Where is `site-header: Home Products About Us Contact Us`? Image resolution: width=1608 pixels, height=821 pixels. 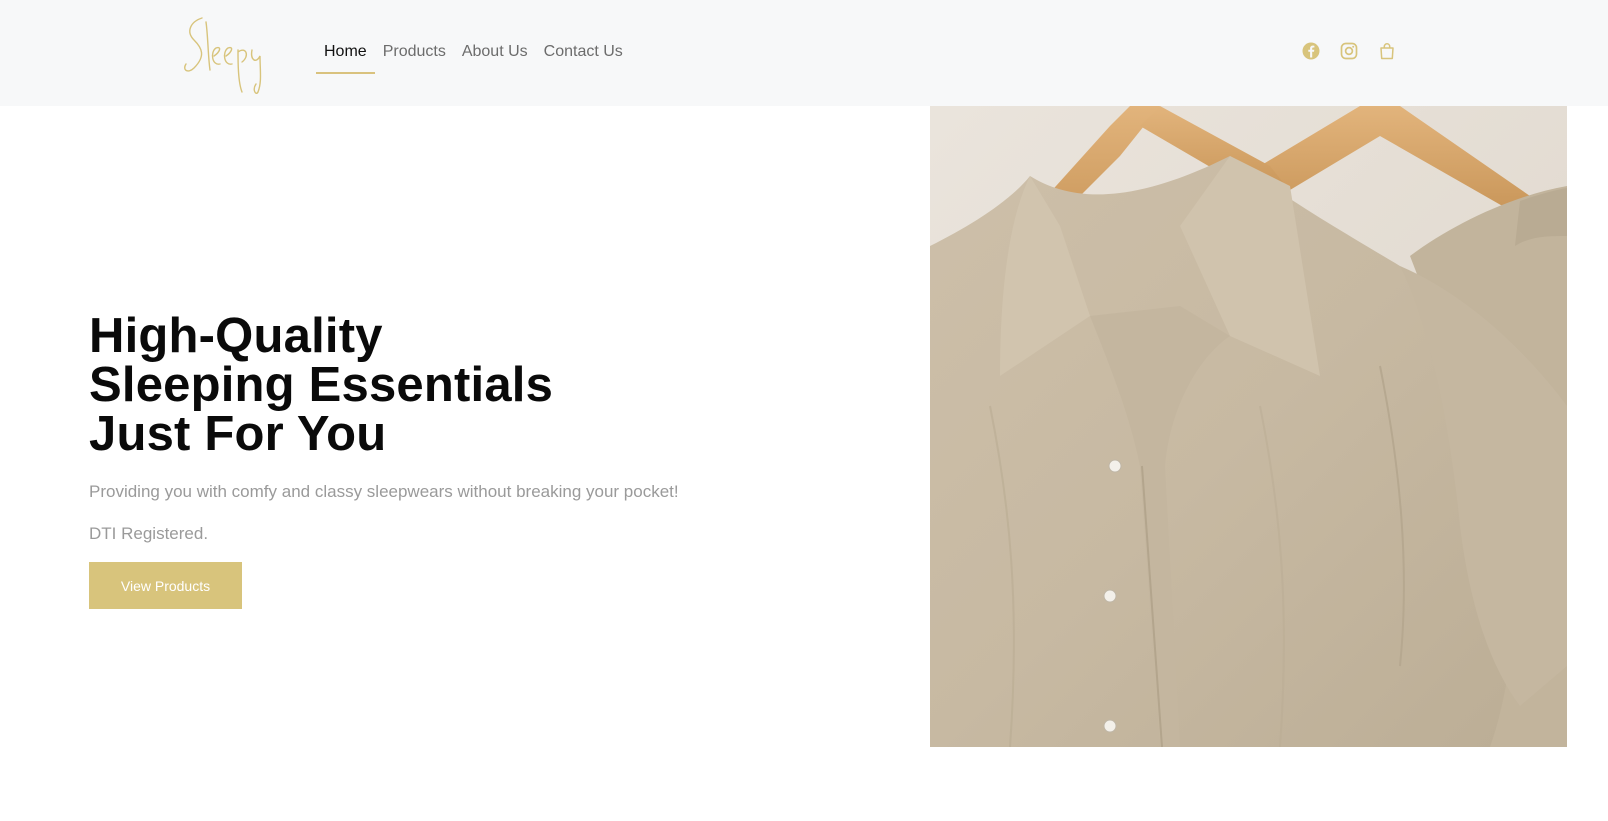 site-header: Home Products About Us Contact Us is located at coordinates (804, 53).